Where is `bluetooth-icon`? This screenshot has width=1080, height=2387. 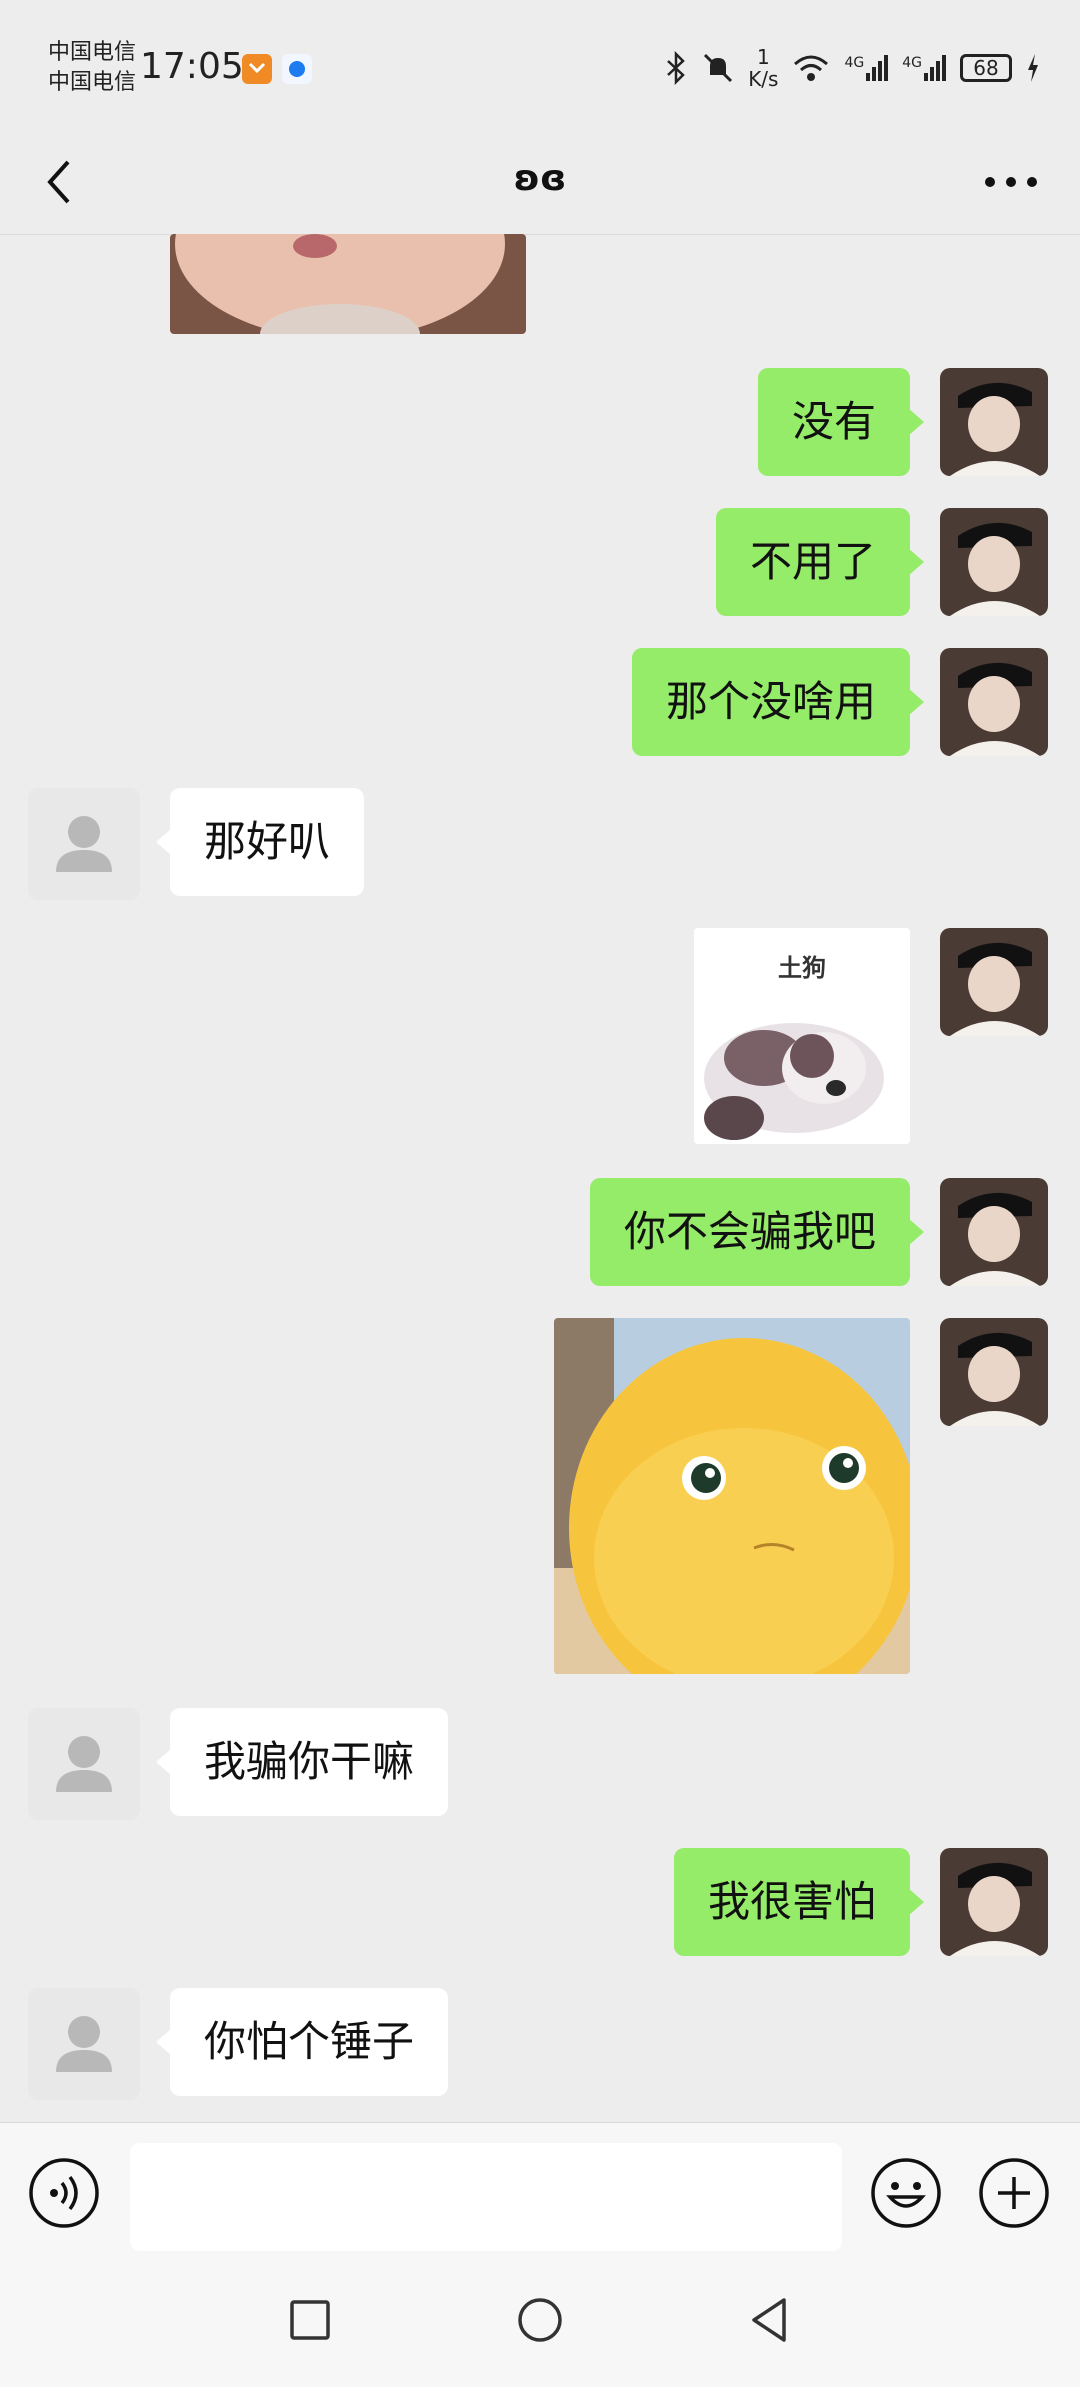
bluetooth-icon is located at coordinates (676, 68).